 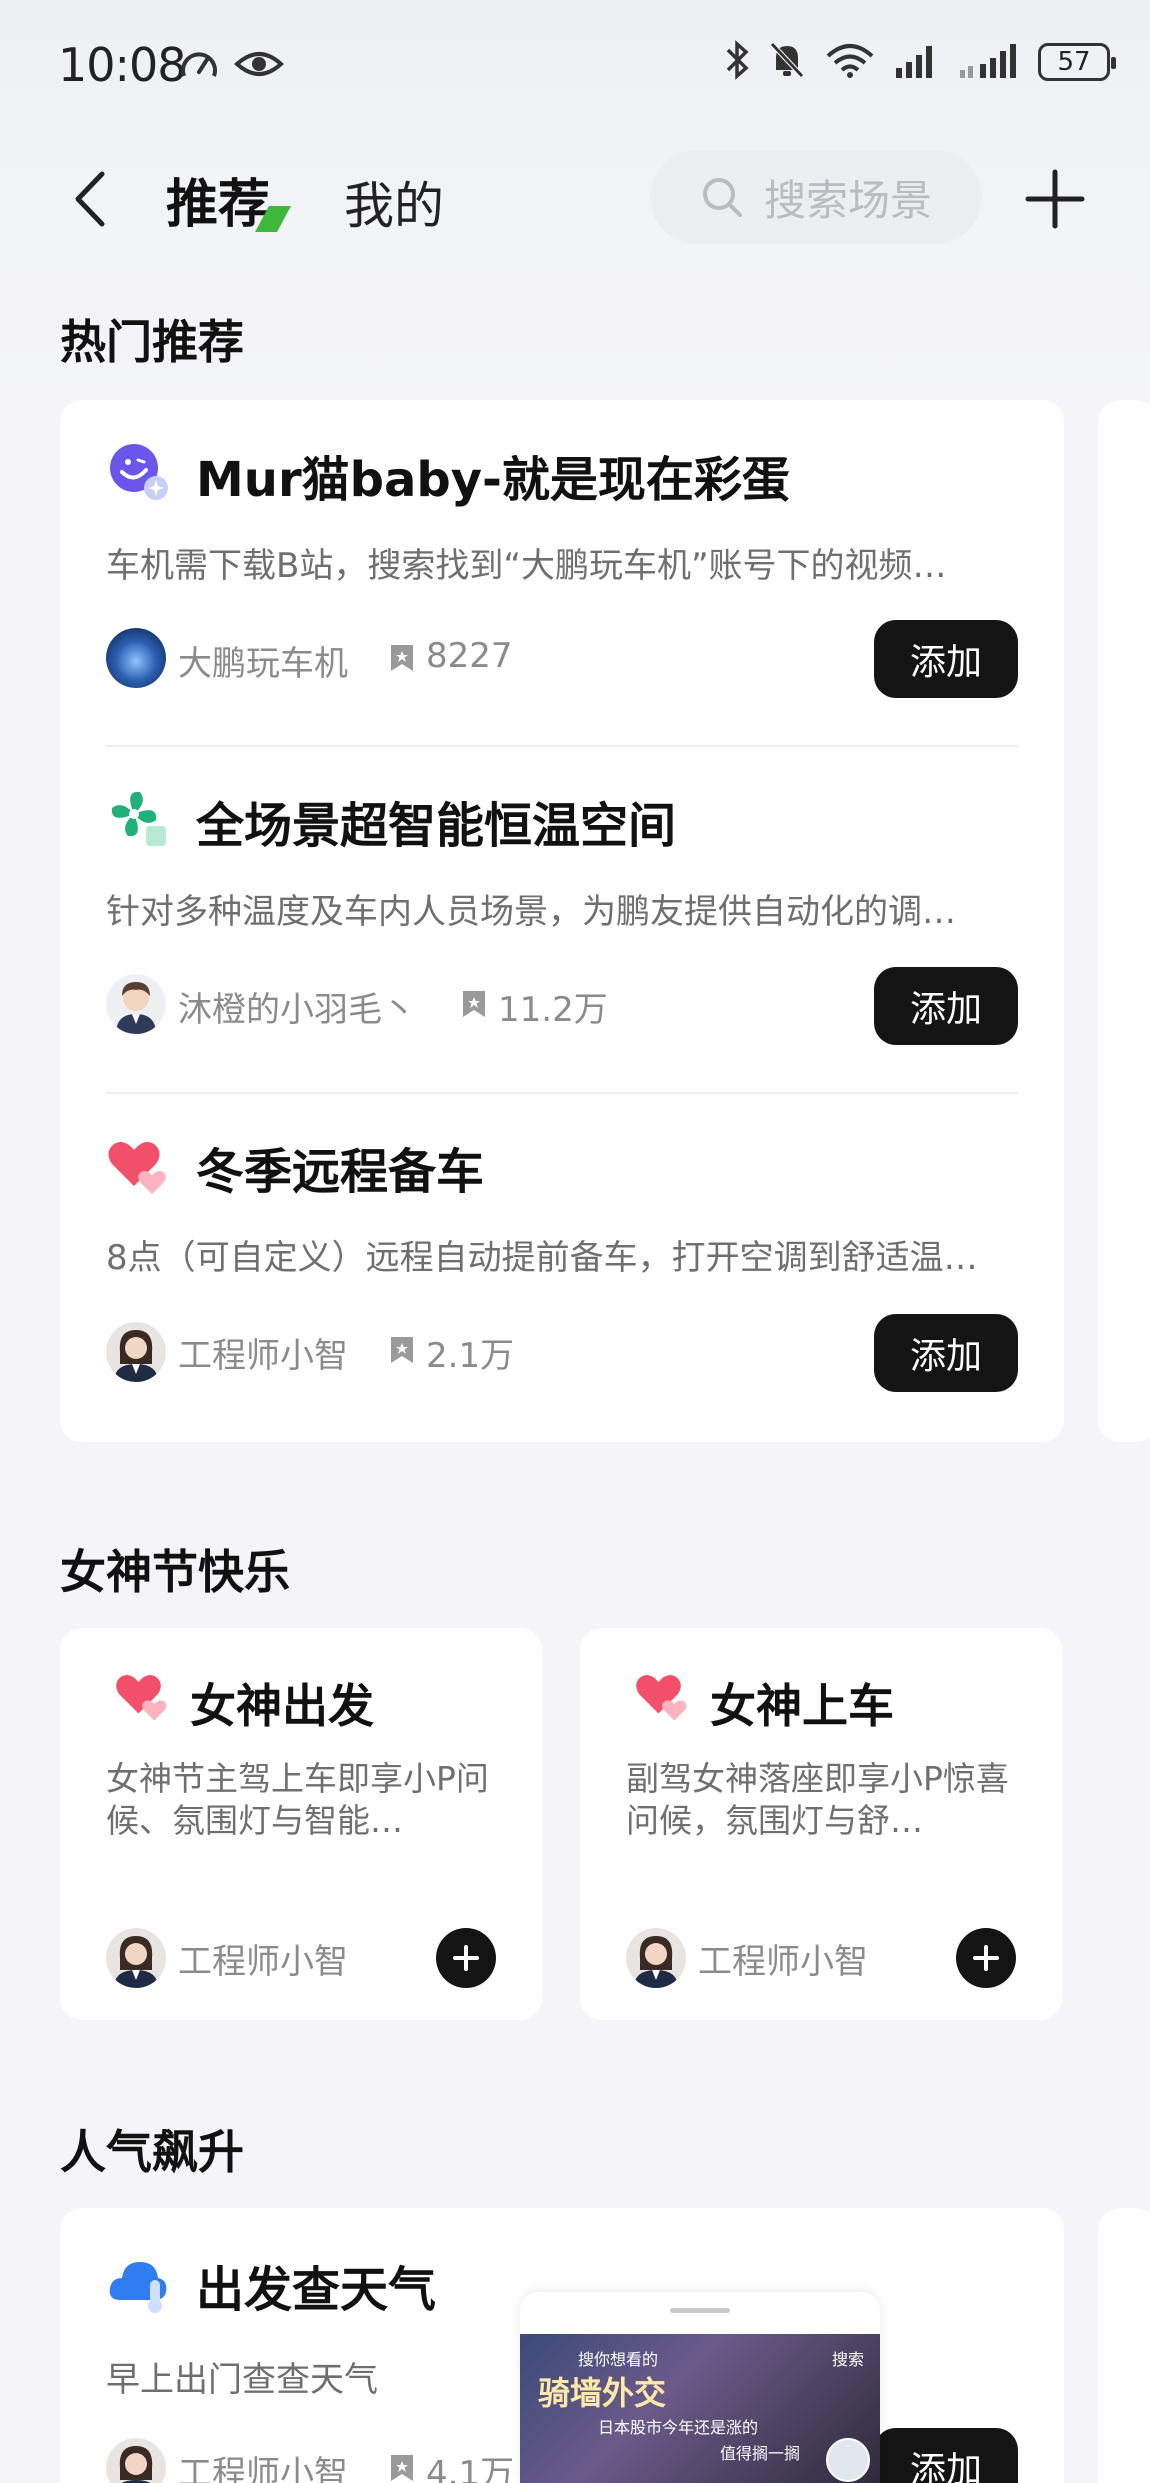 I want to click on floating-video-player: 搜你想看的 搜索 骑墙外交 日本股市今年还是涨的 值得搁一搁, so click(x=700, y=2387).